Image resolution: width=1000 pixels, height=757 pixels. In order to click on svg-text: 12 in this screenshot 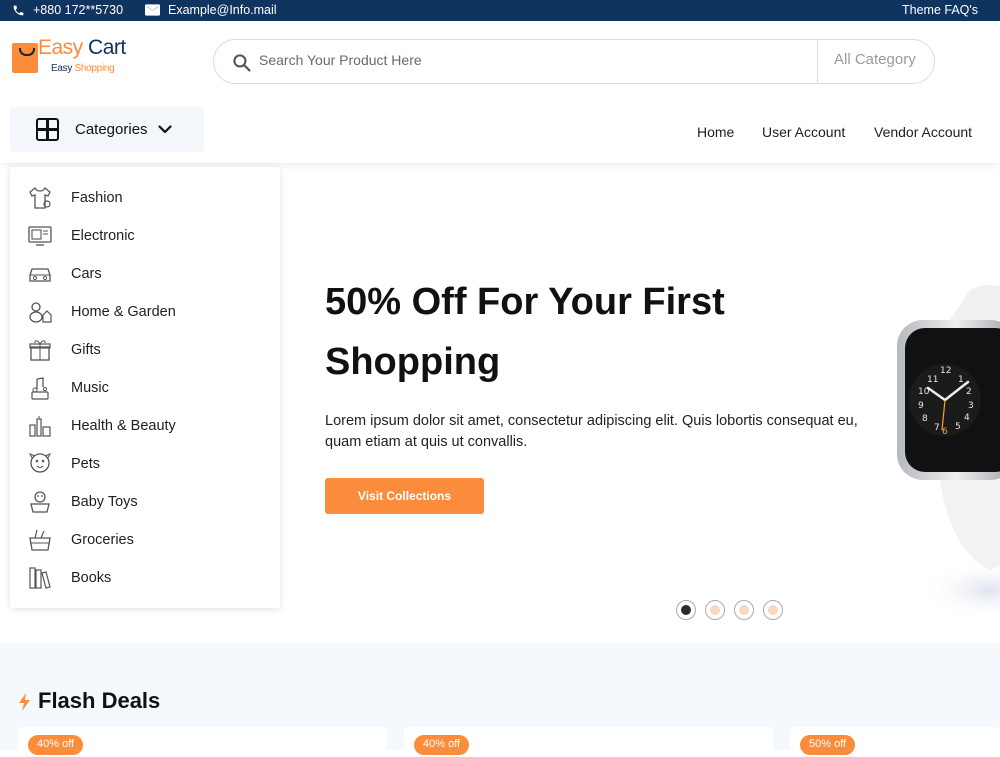, I will do `click(945, 371)`.